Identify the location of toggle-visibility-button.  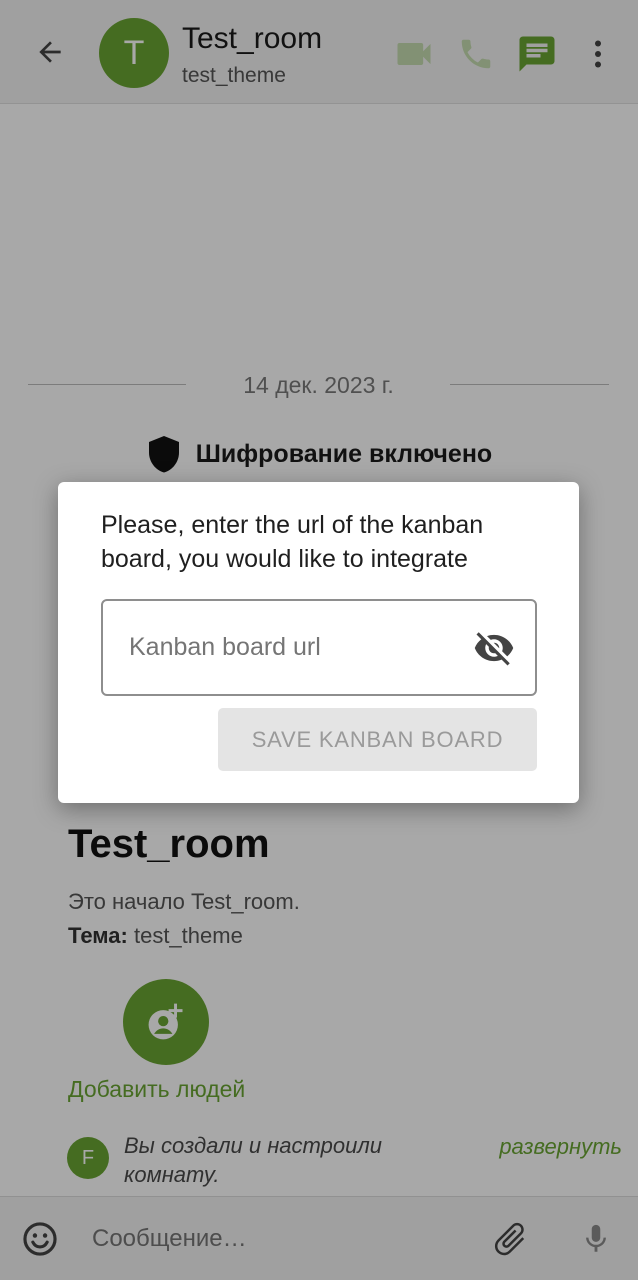
(494, 648).